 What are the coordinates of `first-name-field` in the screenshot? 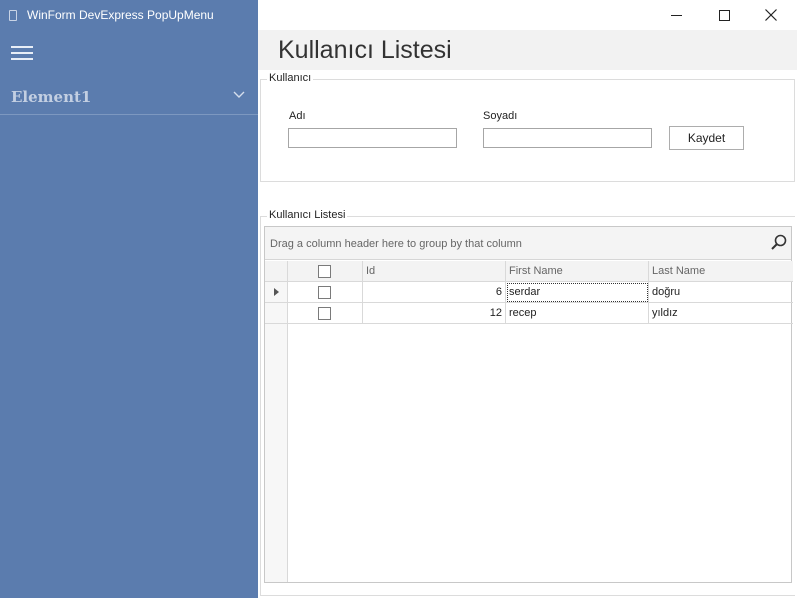 It's located at (372, 138).